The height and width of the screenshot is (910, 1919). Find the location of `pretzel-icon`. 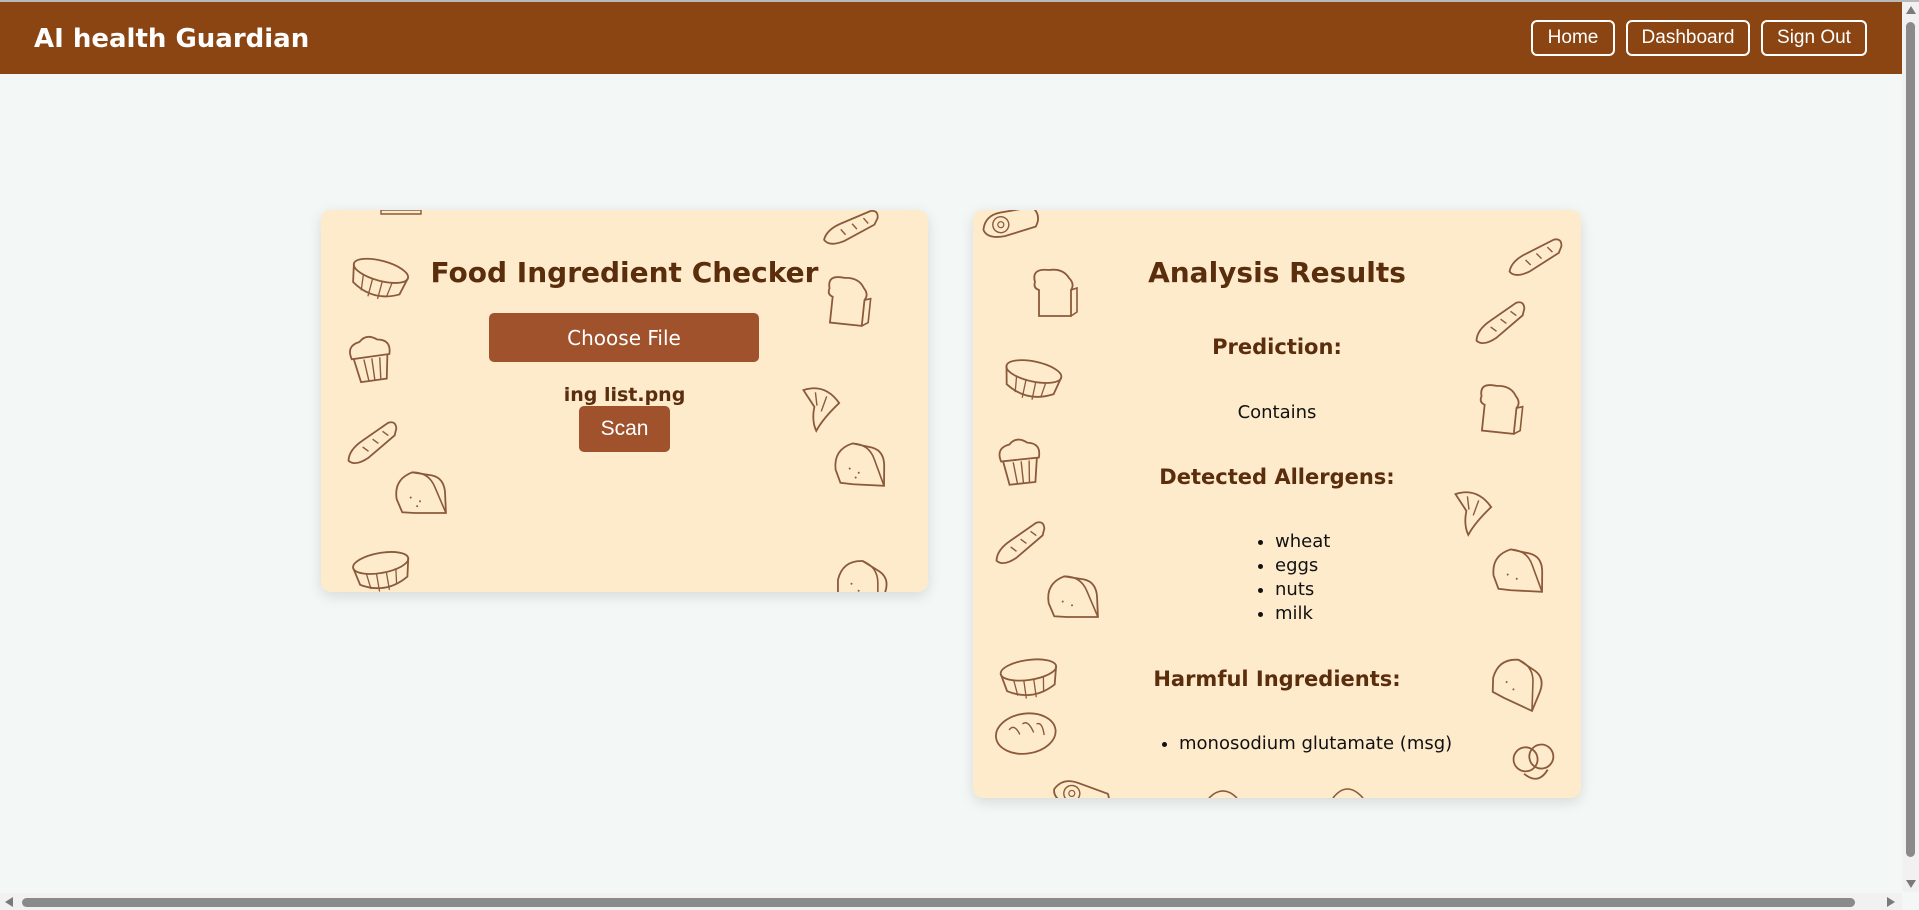

pretzel-icon is located at coordinates (1534, 762).